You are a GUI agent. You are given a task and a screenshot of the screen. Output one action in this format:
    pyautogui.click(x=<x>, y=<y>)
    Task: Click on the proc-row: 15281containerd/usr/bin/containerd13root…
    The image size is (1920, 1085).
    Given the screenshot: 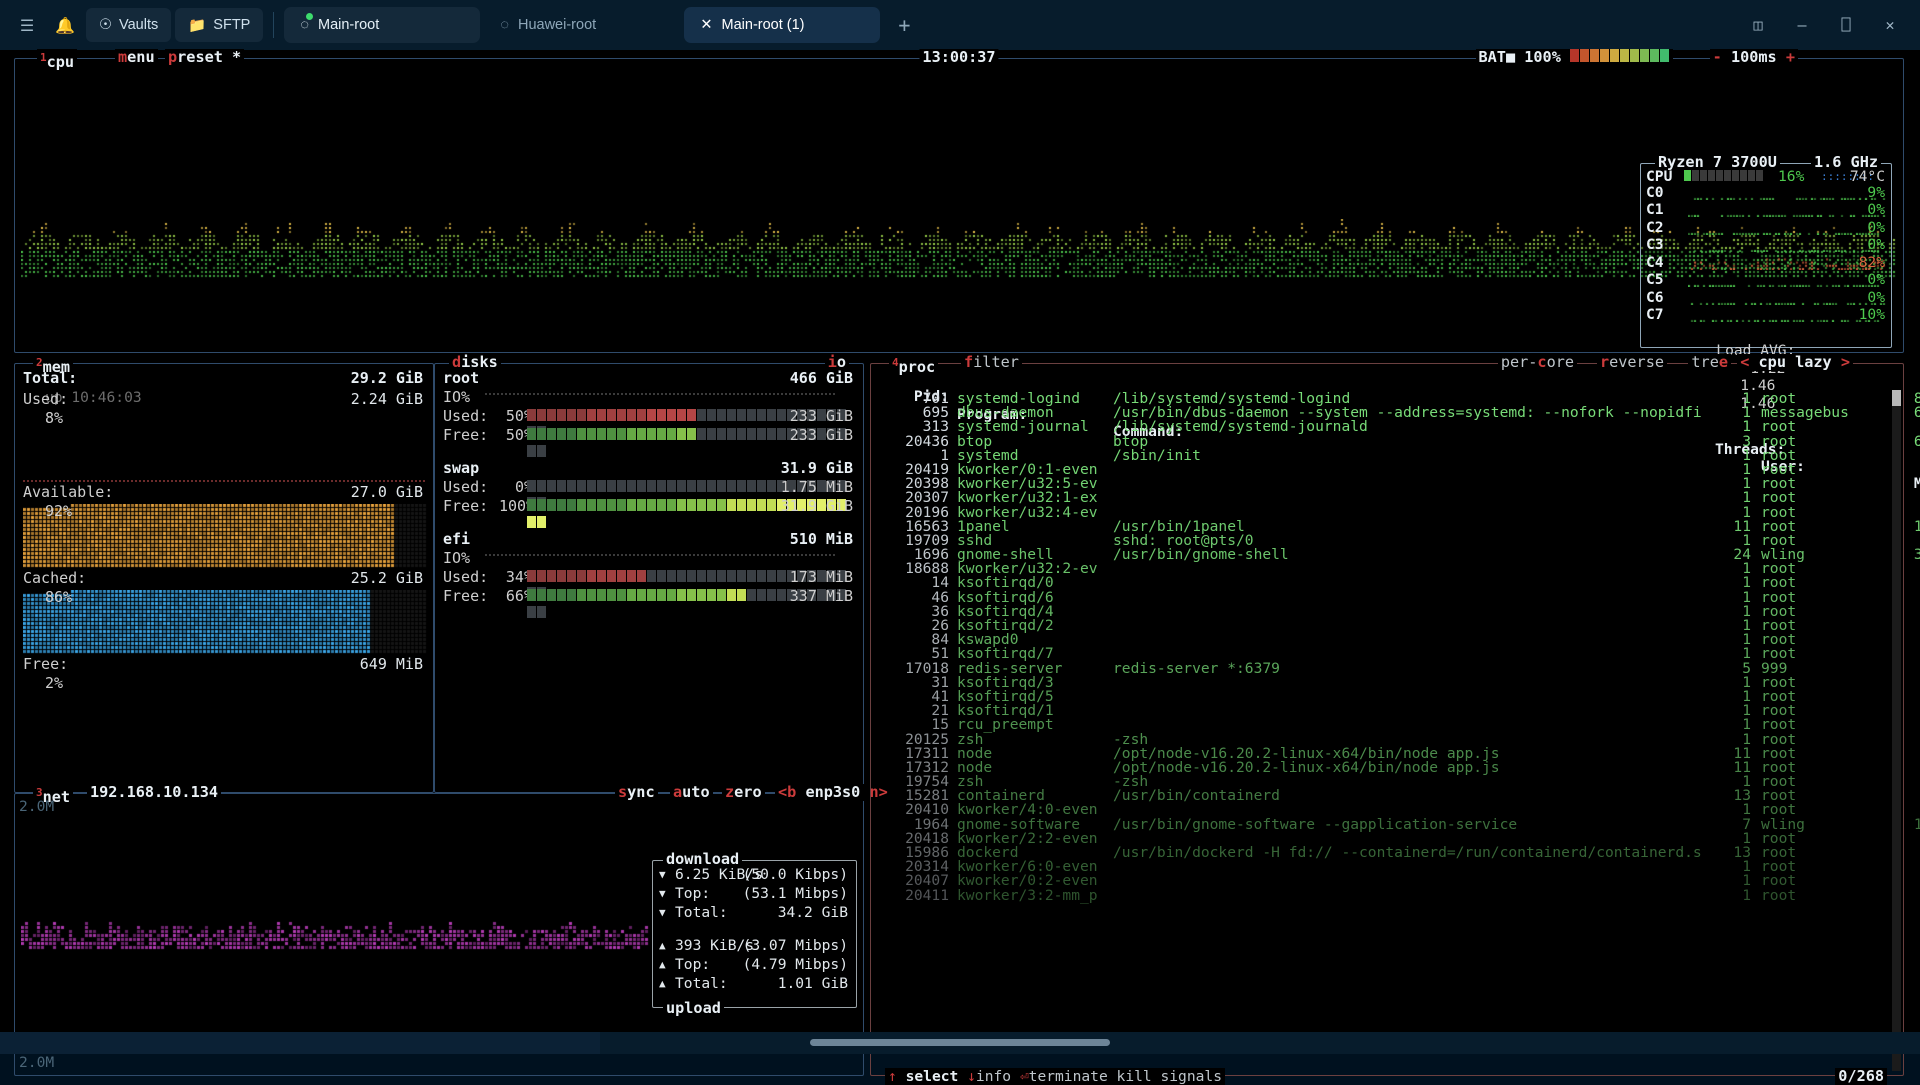 What is the action you would take?
    pyautogui.click(x=1382, y=794)
    